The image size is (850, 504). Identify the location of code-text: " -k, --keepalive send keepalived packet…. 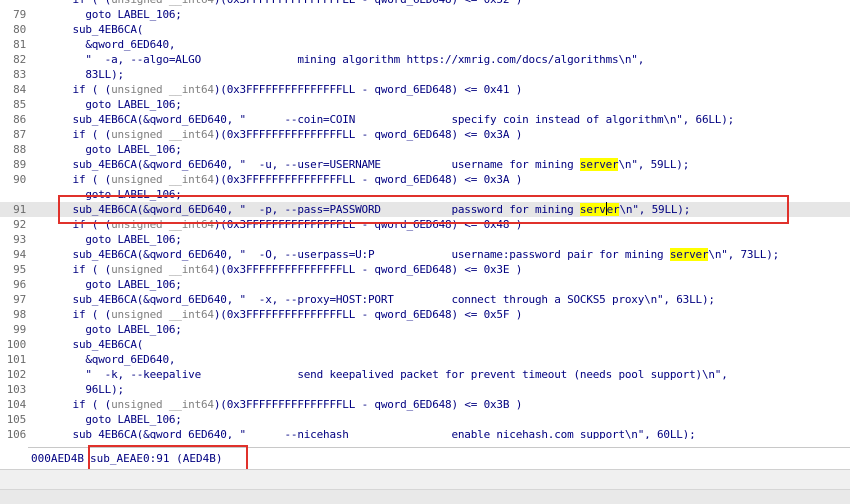
(381, 374).